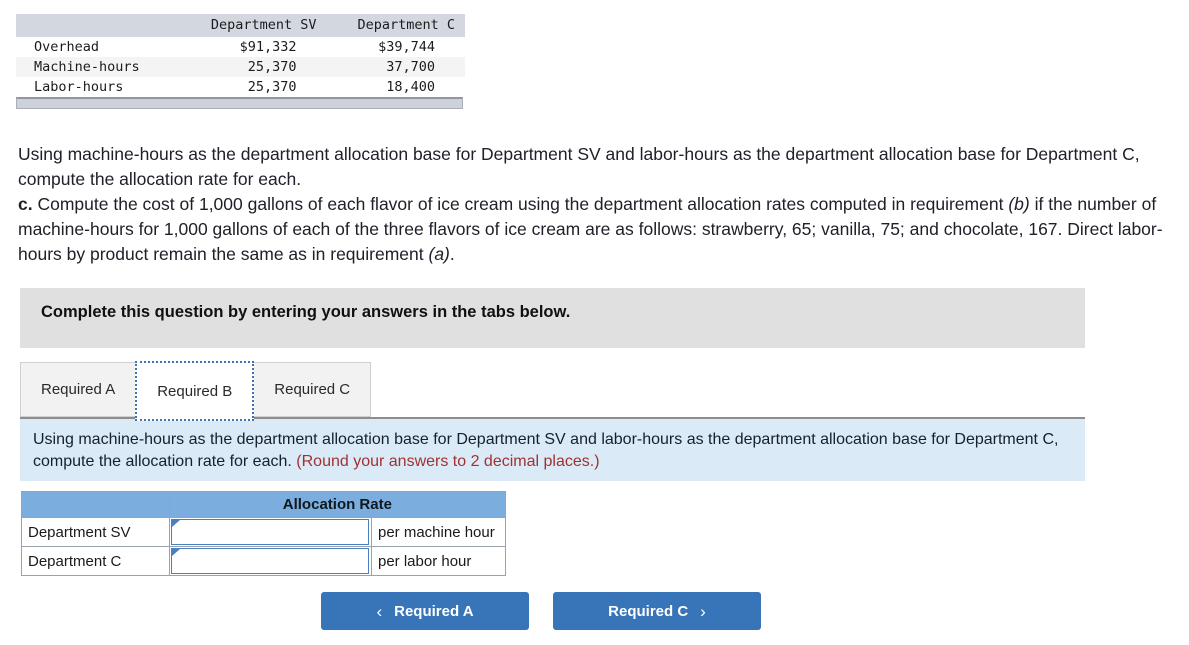  I want to click on cell-overhead-c: $39,744, so click(406, 47).